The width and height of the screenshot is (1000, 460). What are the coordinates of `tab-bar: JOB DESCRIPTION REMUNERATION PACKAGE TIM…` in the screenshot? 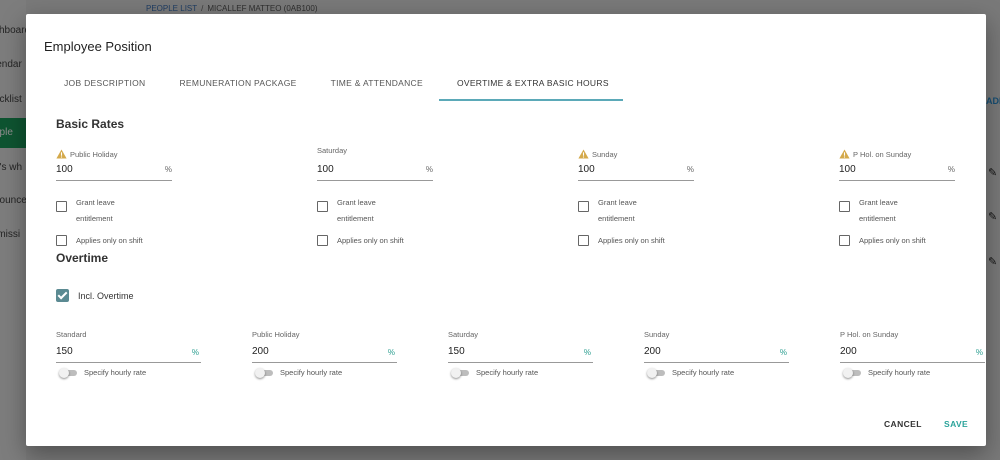 It's located at (333, 83).